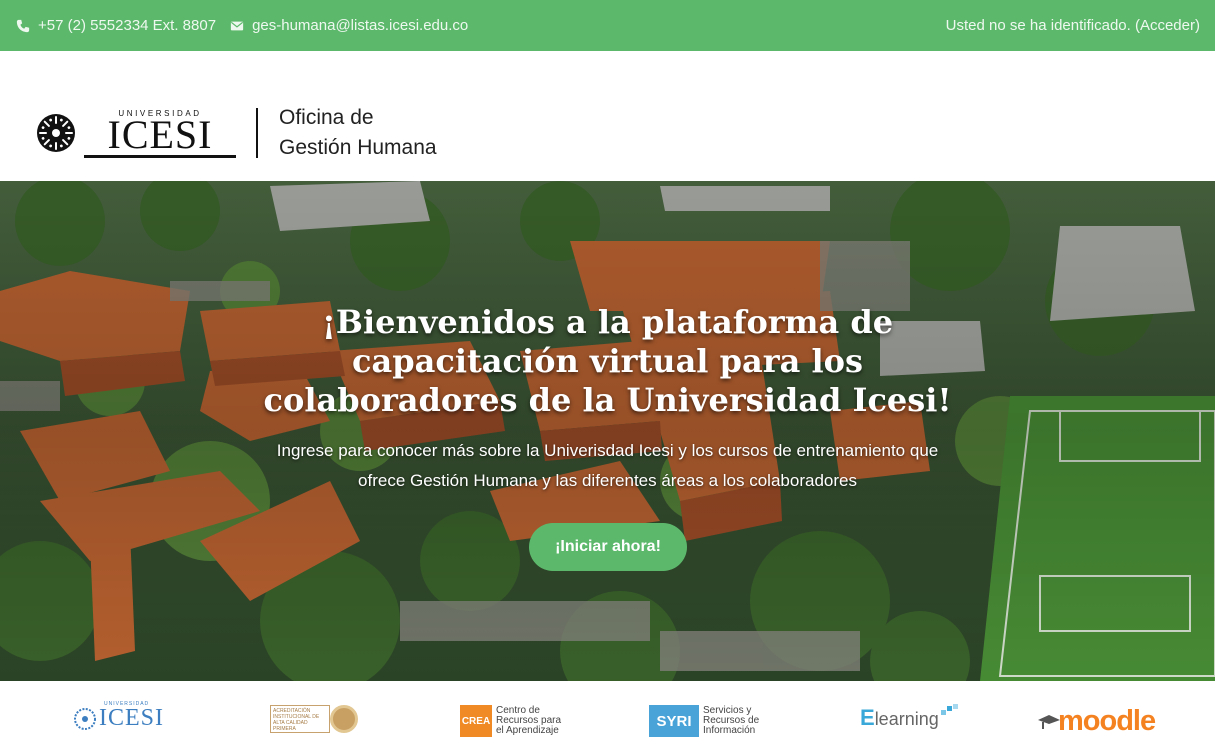 The image size is (1215, 755). What do you see at coordinates (344, 719) in the screenshot?
I see `acreditacion-medal-icon` at bounding box center [344, 719].